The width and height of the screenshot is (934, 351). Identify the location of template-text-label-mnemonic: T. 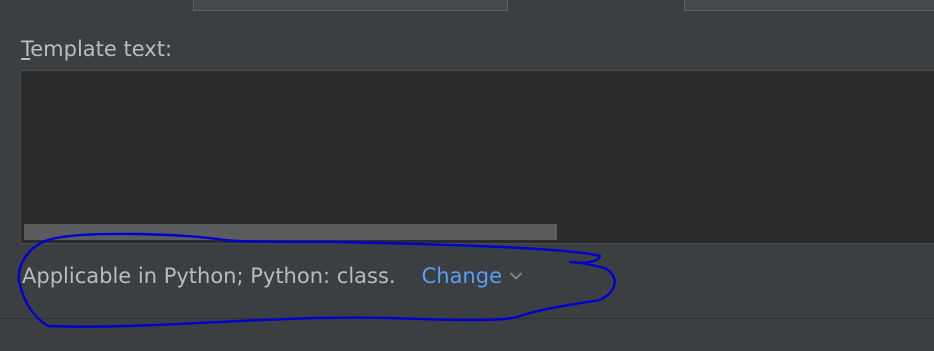
(26, 49).